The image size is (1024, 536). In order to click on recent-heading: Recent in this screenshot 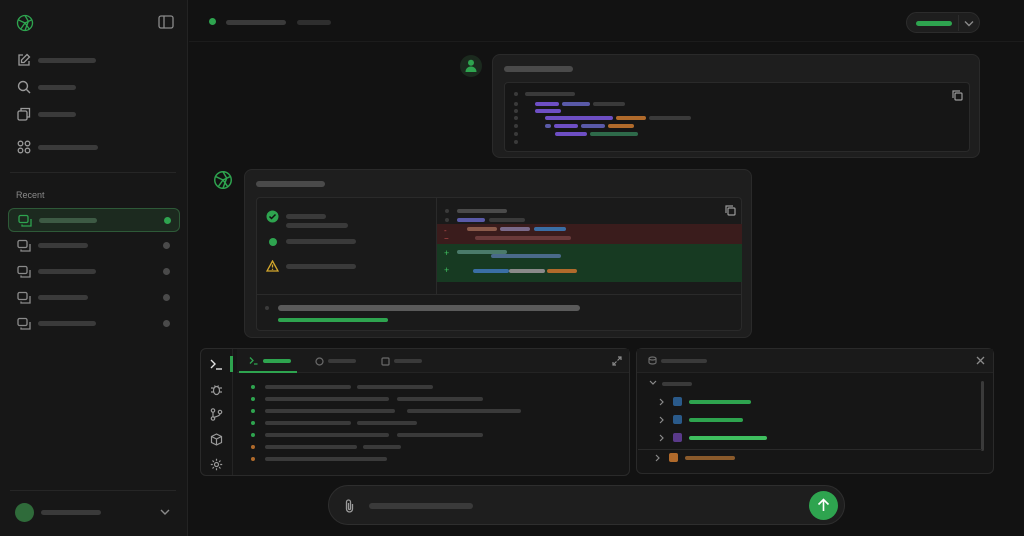, I will do `click(30, 195)`.